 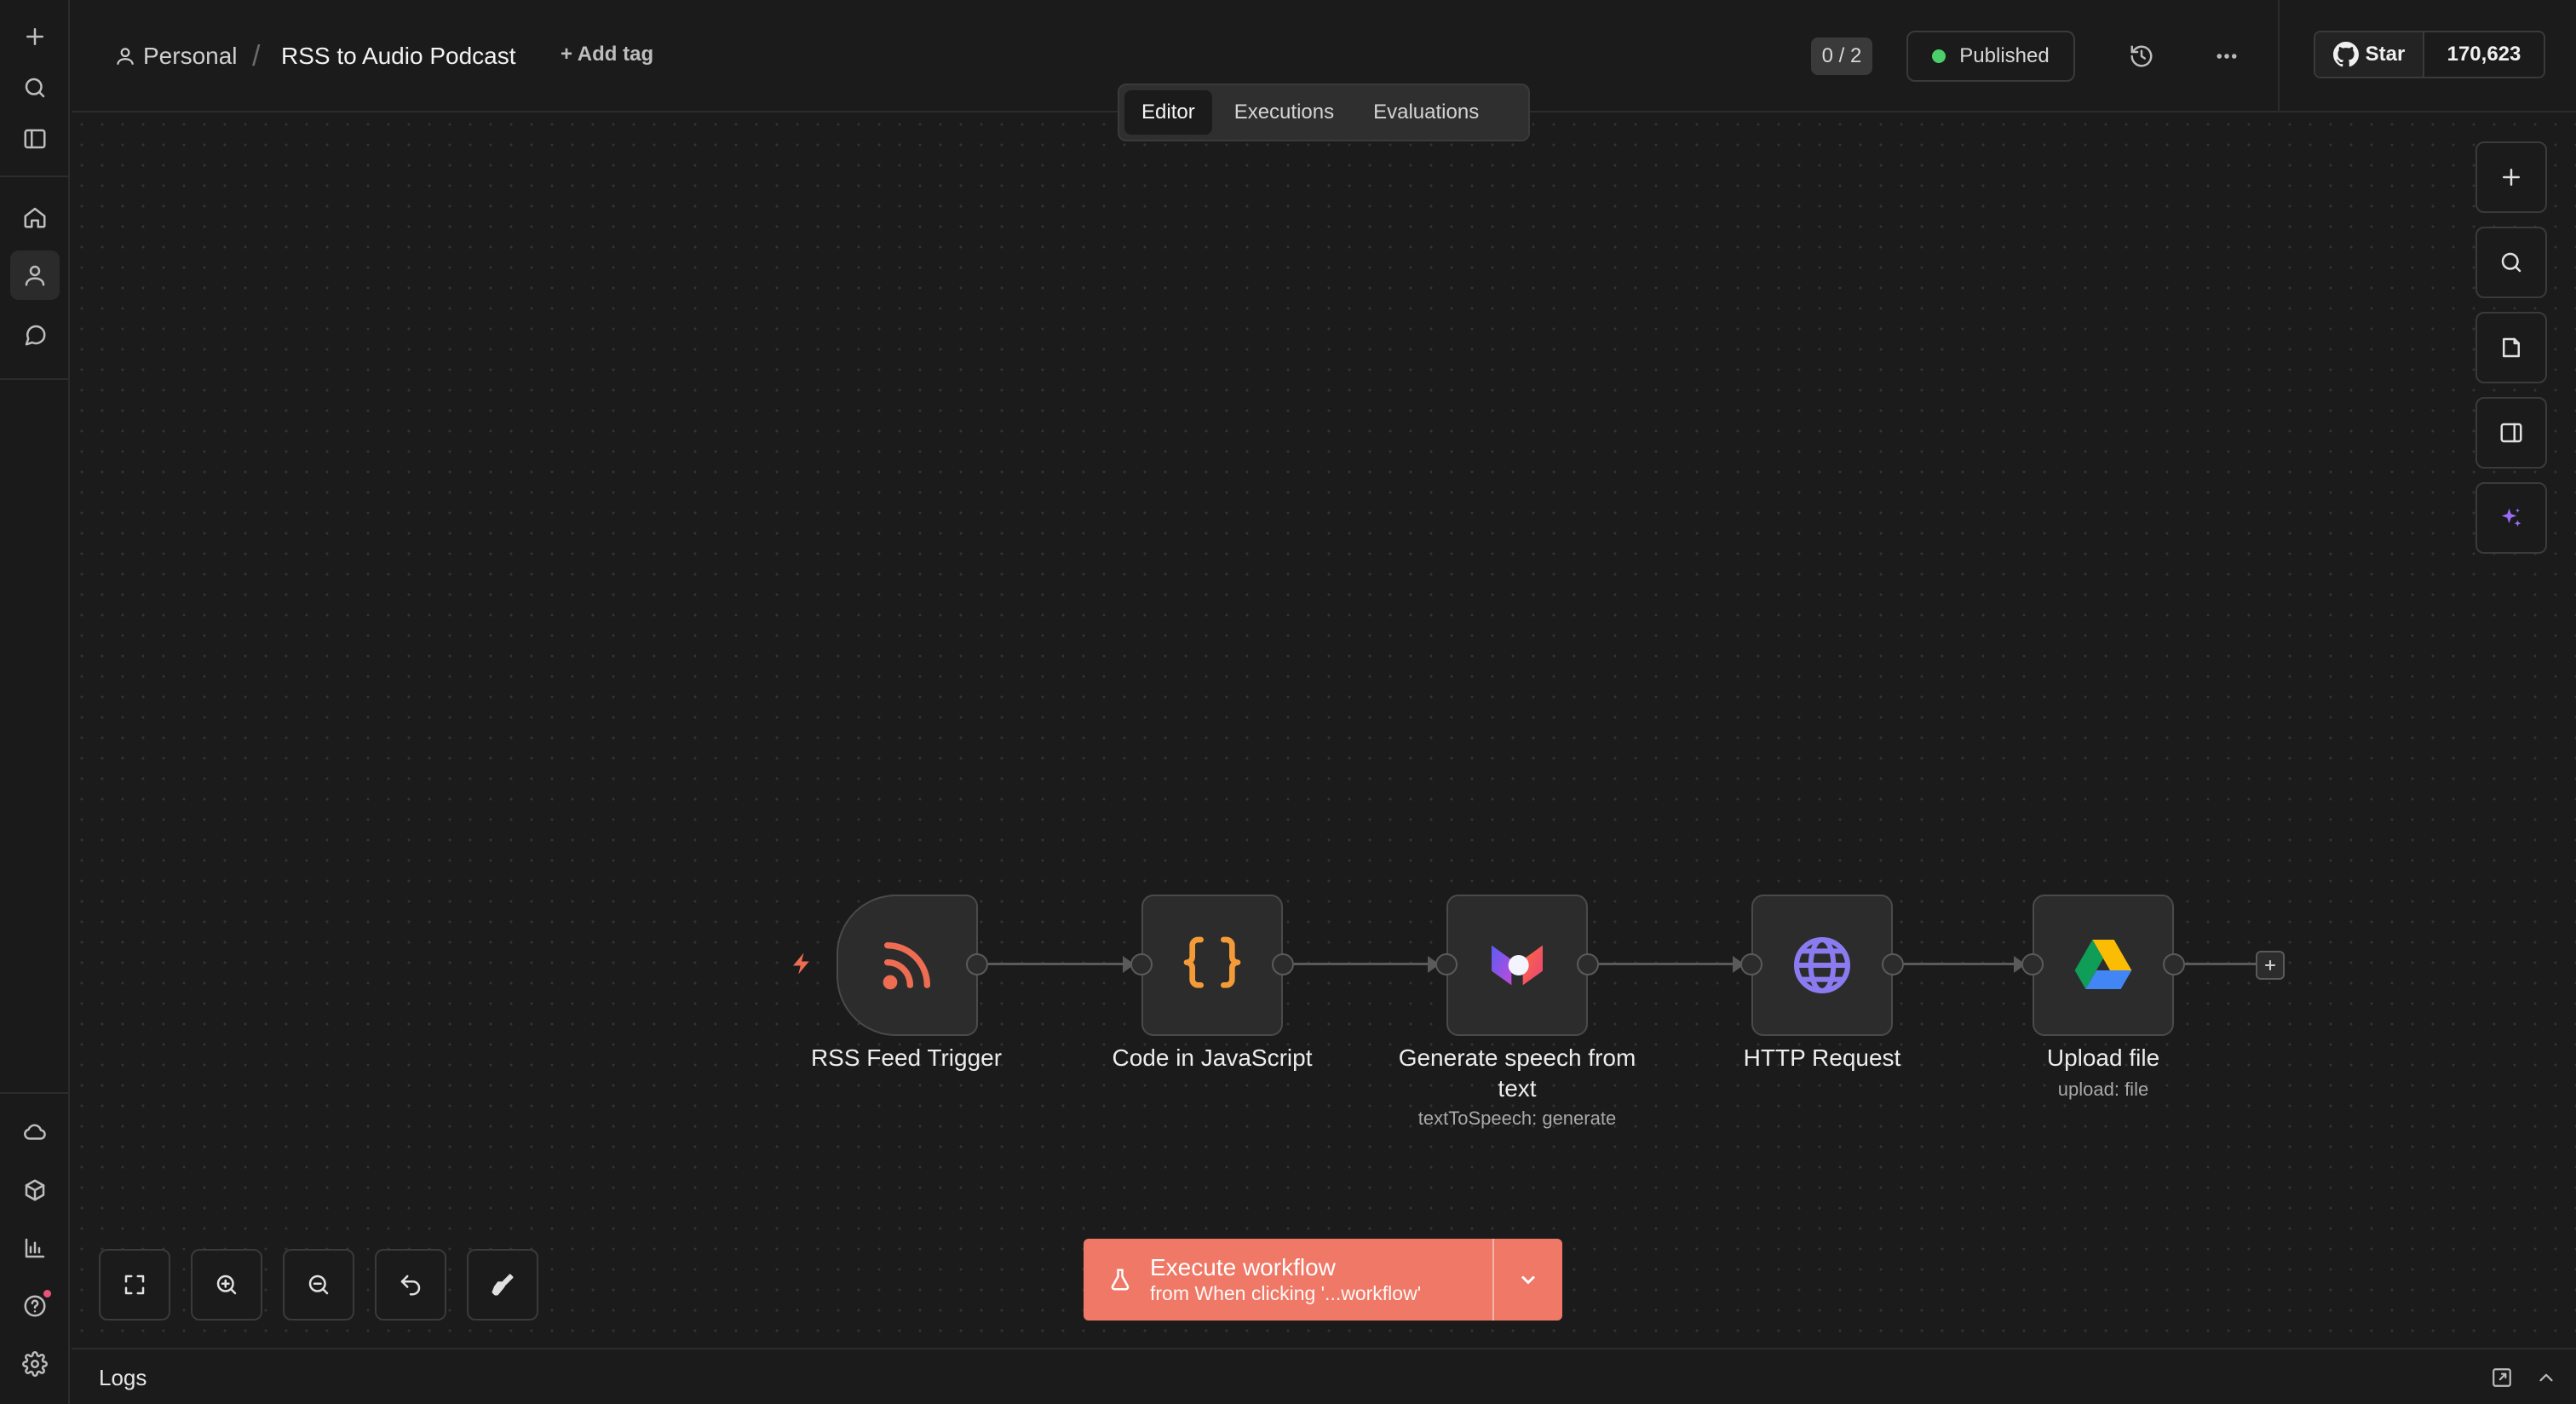 I want to click on panel-right-icon, so click(x=2511, y=433).